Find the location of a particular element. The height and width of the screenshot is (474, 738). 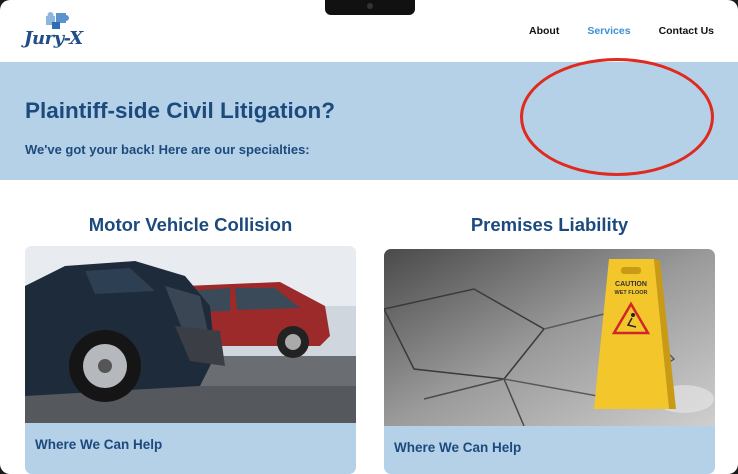

nav-services: Services is located at coordinates (608, 31).